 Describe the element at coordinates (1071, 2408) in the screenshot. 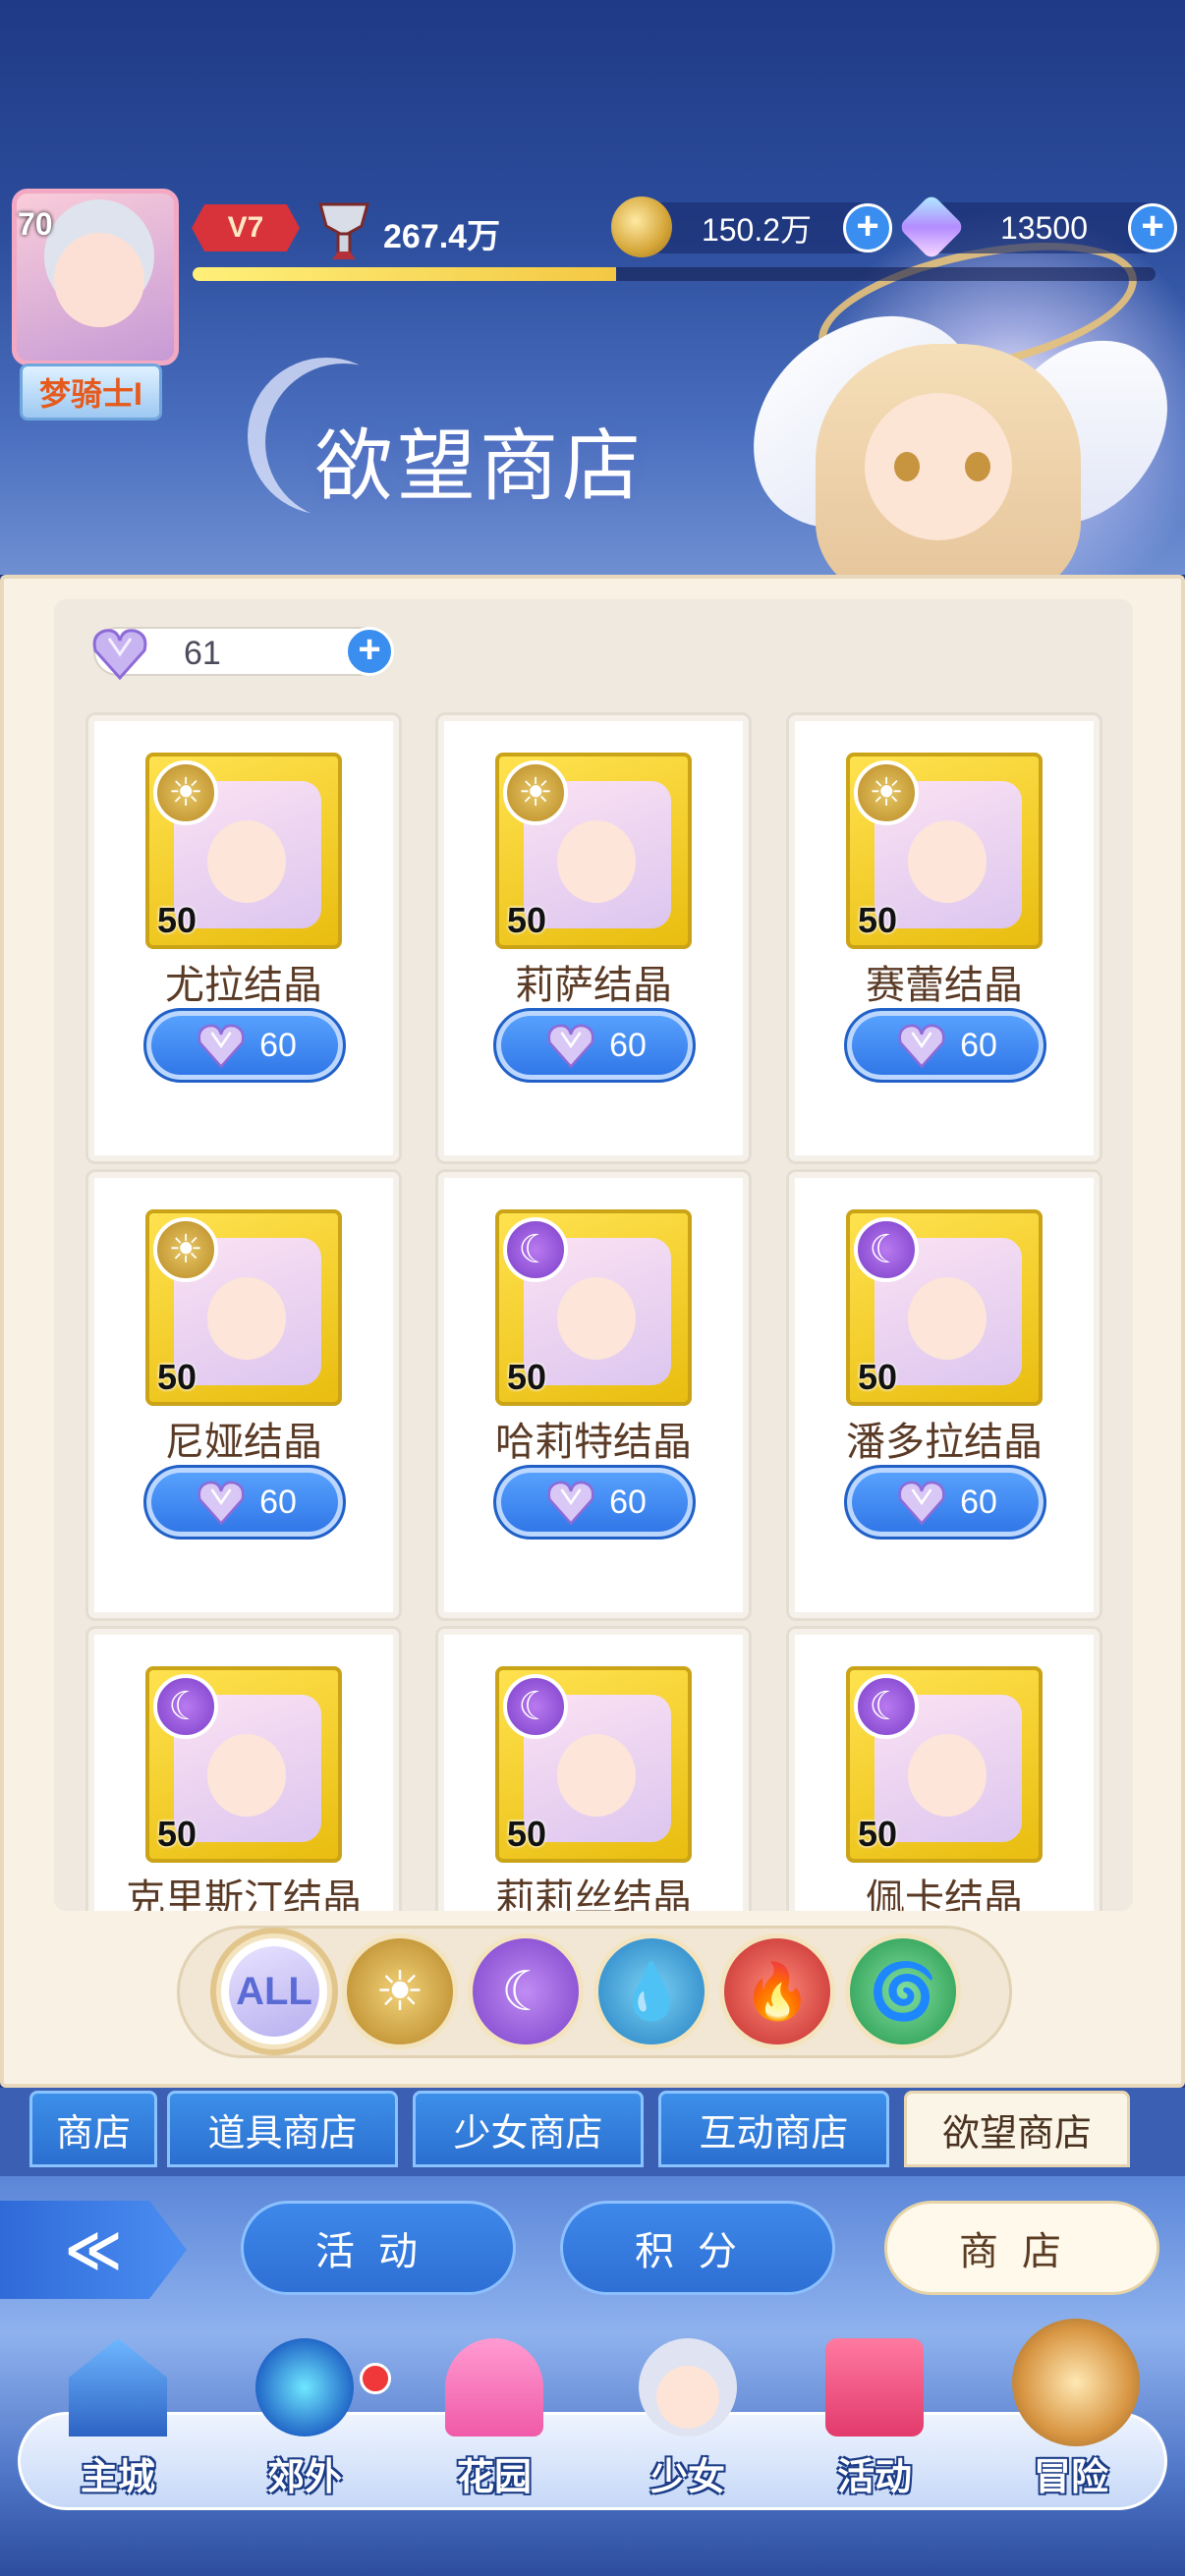

I see `nav-adventure: 冒险` at that location.